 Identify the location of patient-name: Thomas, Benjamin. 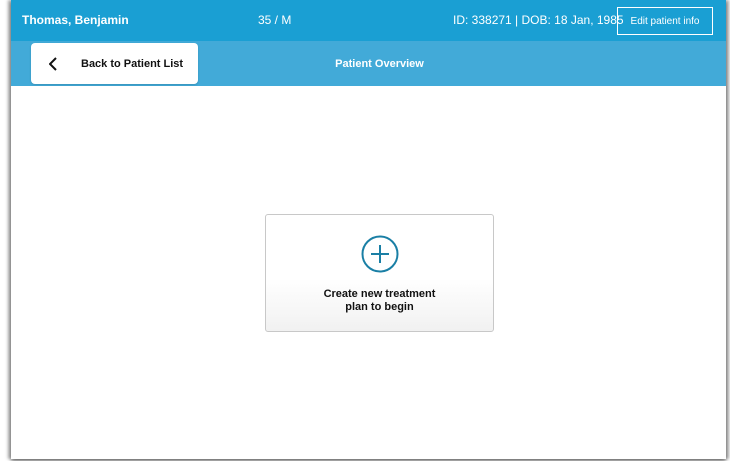
(75, 20).